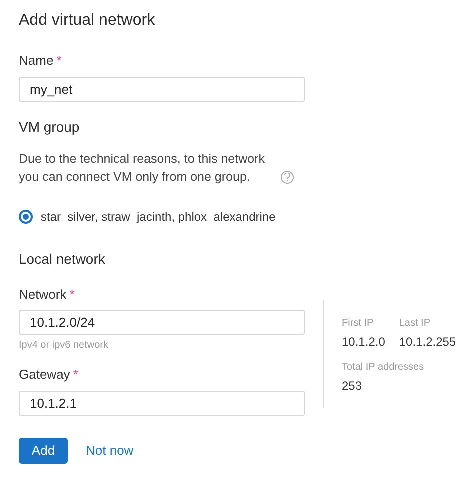  I want to click on info-value: 10.1.2.255, so click(427, 342).